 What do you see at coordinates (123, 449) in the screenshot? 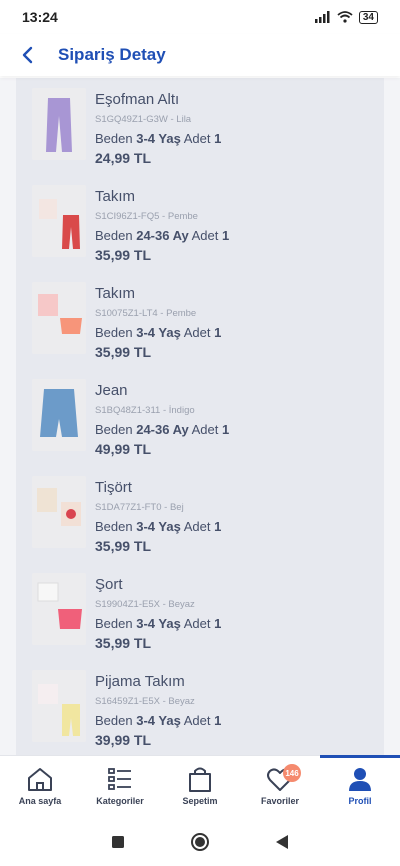
I see `product-price: 49,99 TL` at bounding box center [123, 449].